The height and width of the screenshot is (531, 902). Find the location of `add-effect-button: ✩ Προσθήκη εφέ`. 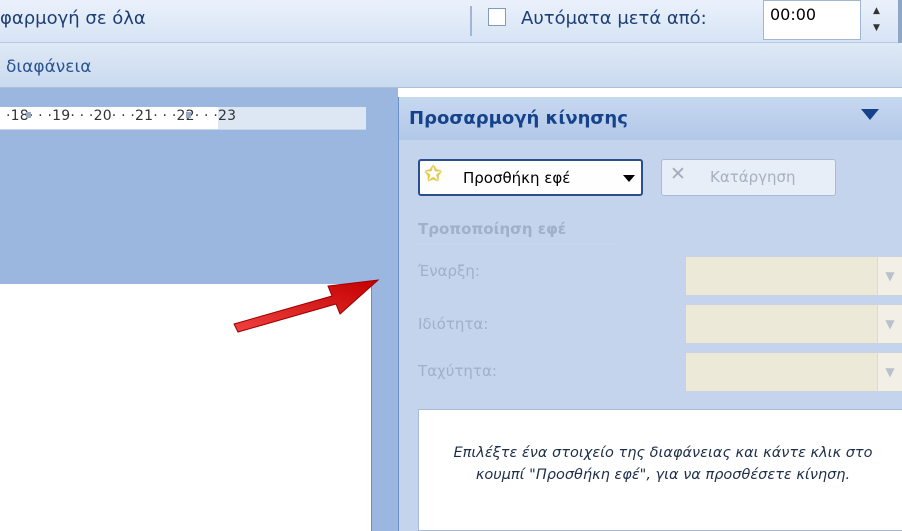

add-effect-button: ✩ Προσθήκη εφέ is located at coordinates (530, 177).